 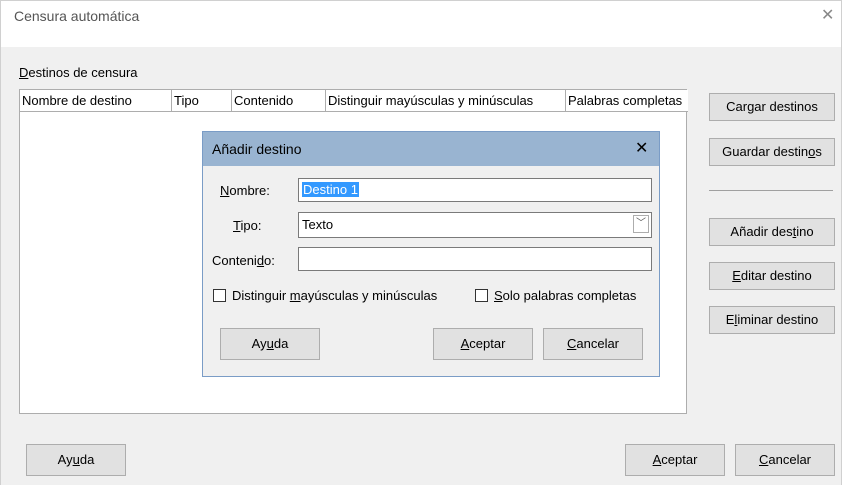 I want to click on close-icon: ✕, so click(x=827, y=15).